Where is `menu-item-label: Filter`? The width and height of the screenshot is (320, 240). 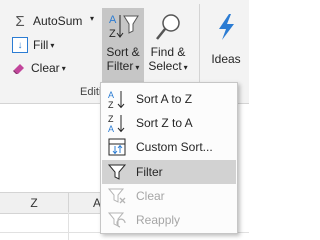 menu-item-label: Filter is located at coordinates (149, 172).